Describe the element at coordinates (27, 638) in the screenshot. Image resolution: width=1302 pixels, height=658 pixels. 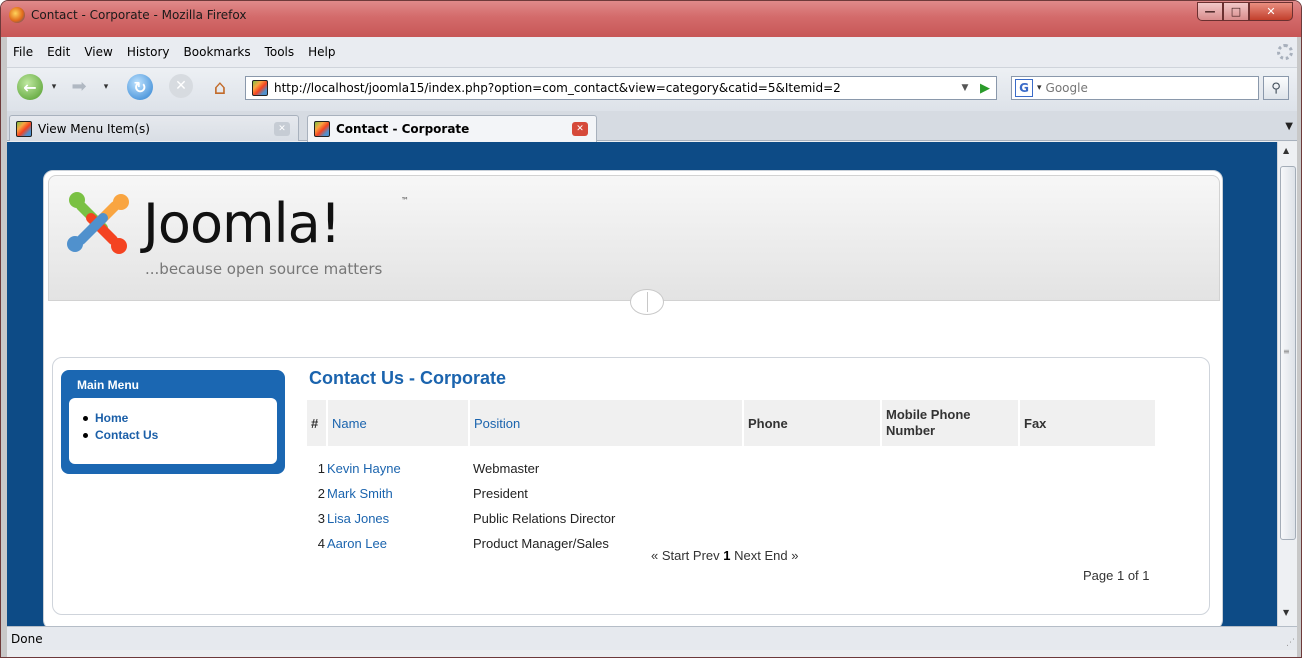
I see `status-text: Done` at that location.